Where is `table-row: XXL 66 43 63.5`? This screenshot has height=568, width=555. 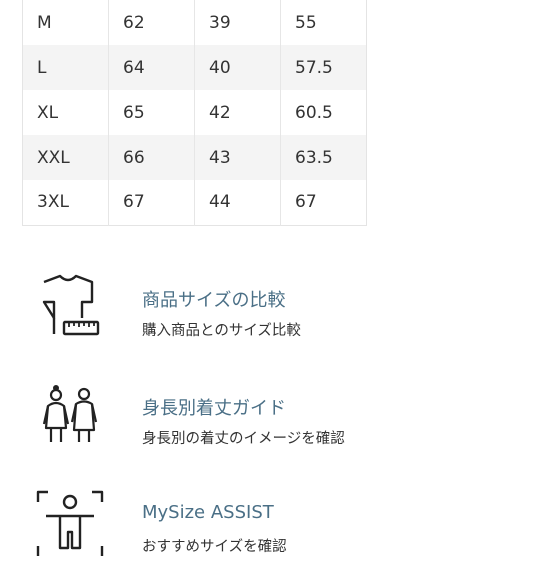 table-row: XXL 66 43 63.5 is located at coordinates (194, 157).